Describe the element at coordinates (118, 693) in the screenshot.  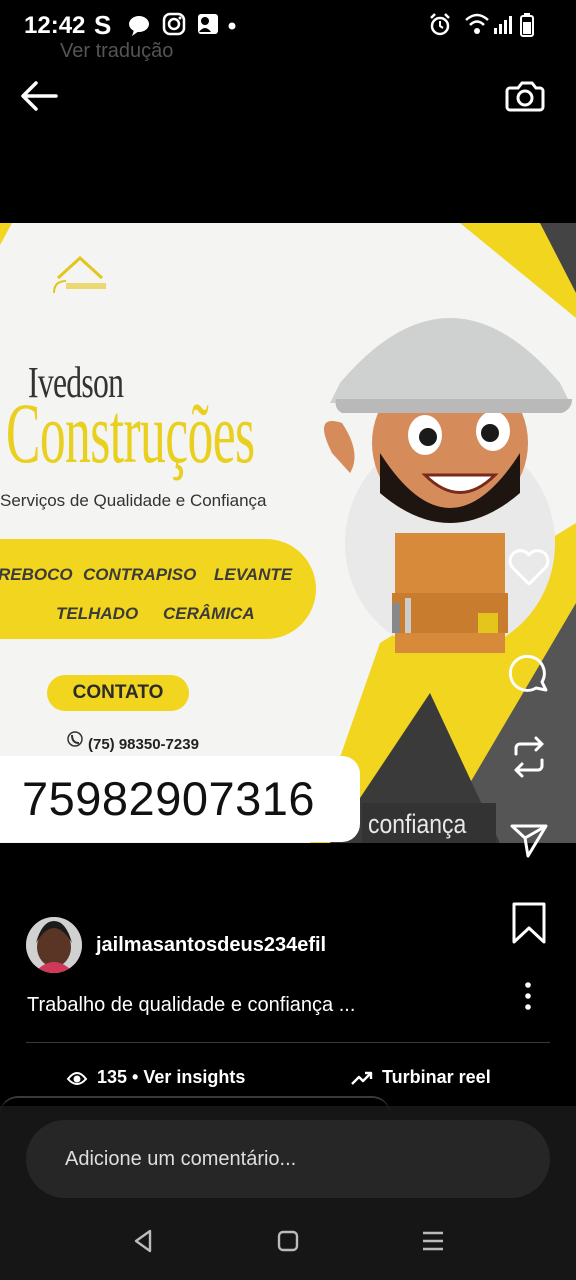
I see `contact-badge: CONTATO` at that location.